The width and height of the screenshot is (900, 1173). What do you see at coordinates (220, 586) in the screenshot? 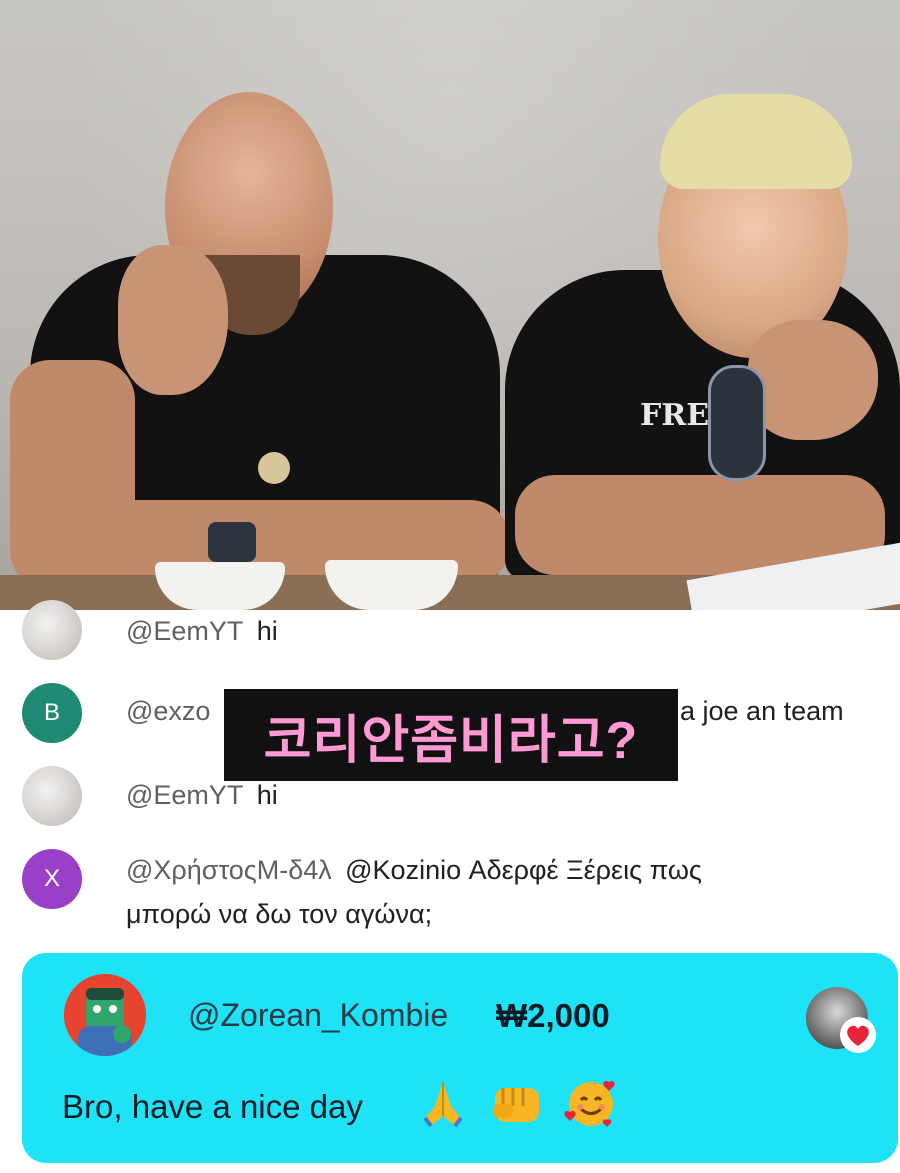
I see `left-cup-icon` at bounding box center [220, 586].